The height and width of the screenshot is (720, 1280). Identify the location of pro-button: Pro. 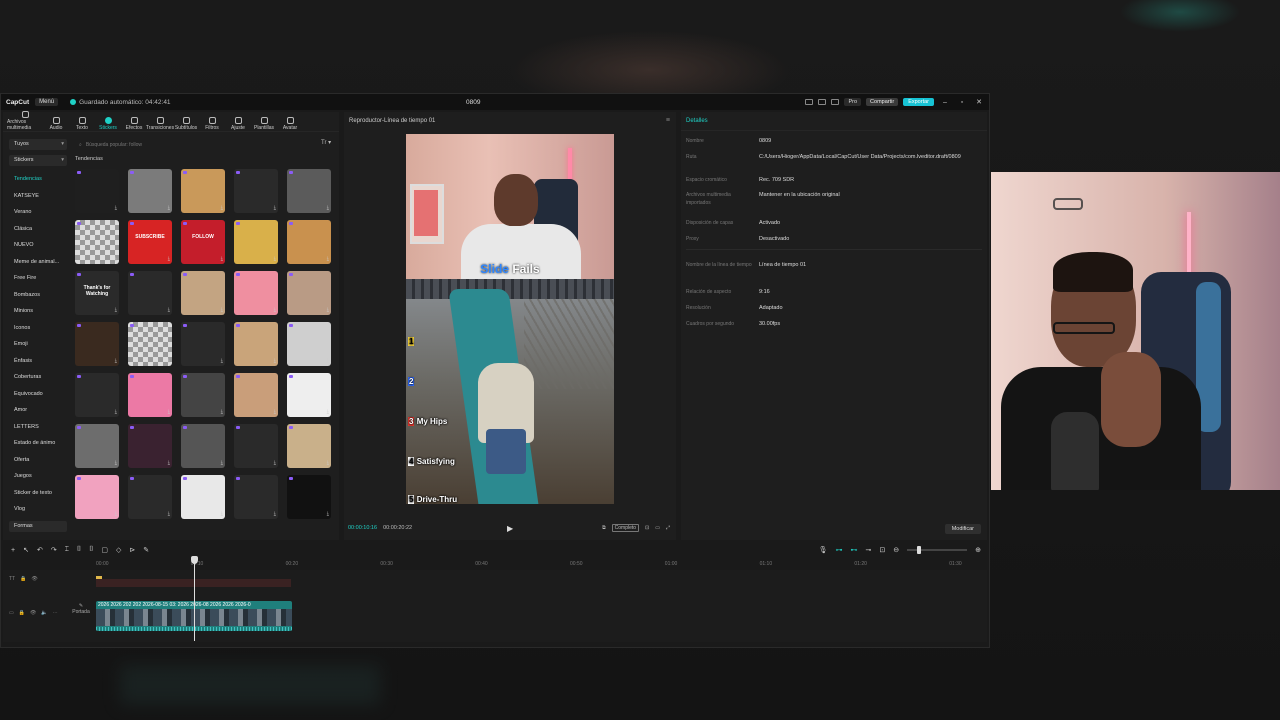
(853, 102).